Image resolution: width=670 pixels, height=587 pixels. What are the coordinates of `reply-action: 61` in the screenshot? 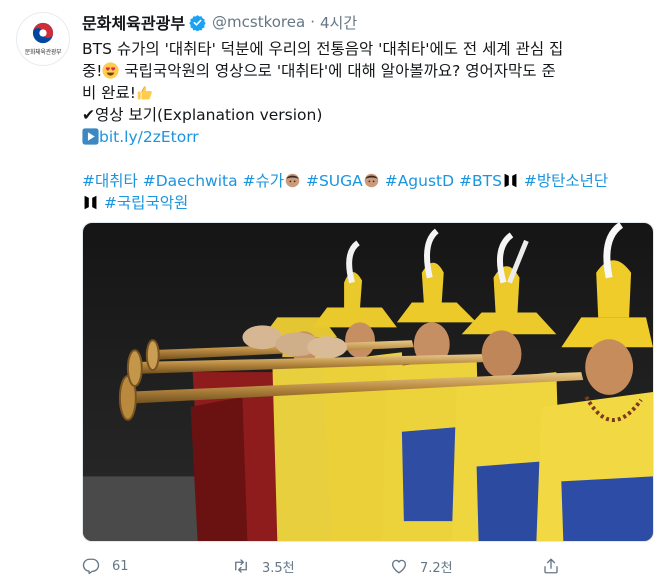 It's located at (105, 566).